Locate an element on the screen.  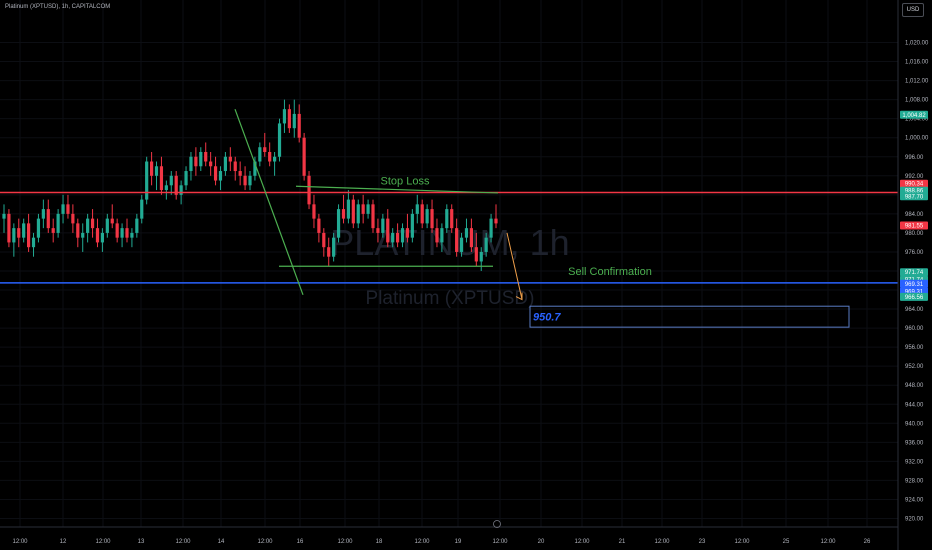
price-tick-label: 1,020.00 is located at coordinates (917, 44).